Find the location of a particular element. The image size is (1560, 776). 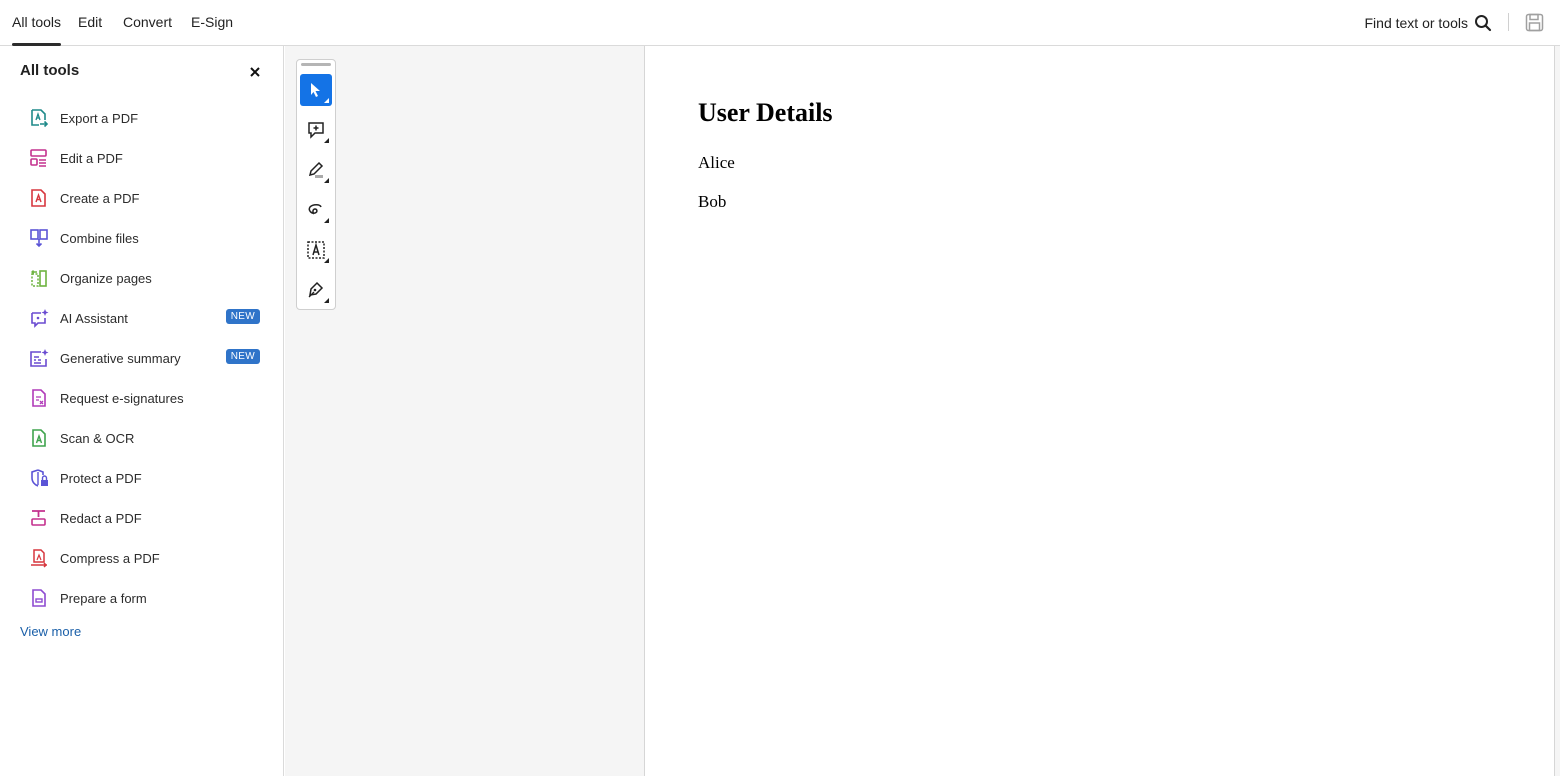

protect-pdf-icon is located at coordinates (39, 478).